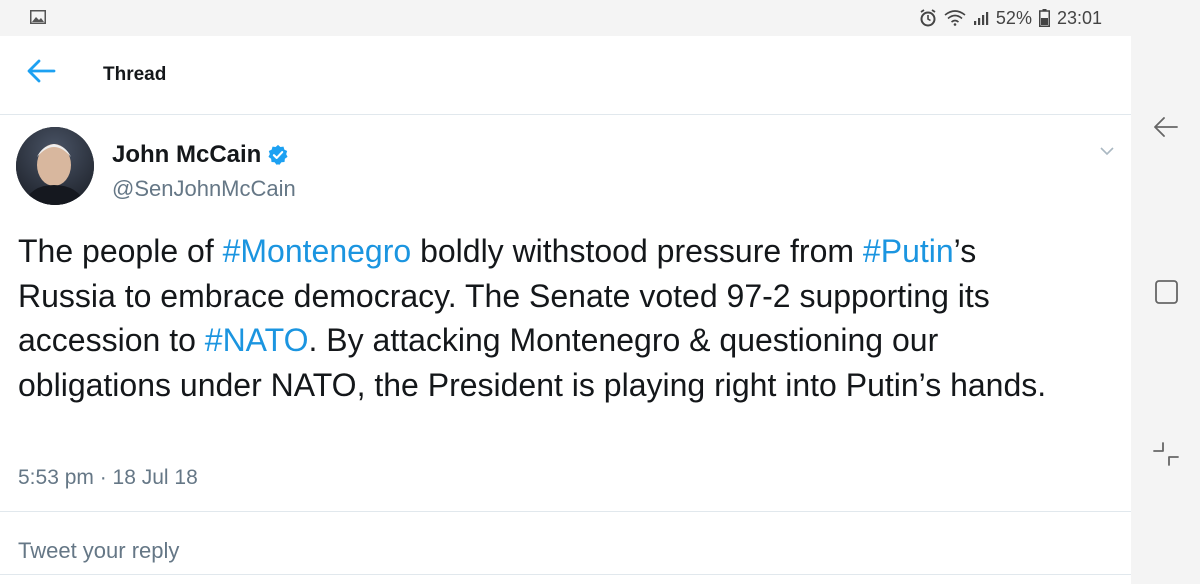  Describe the element at coordinates (908, 251) in the screenshot. I see `hashtag-putin-link: #Putin` at that location.